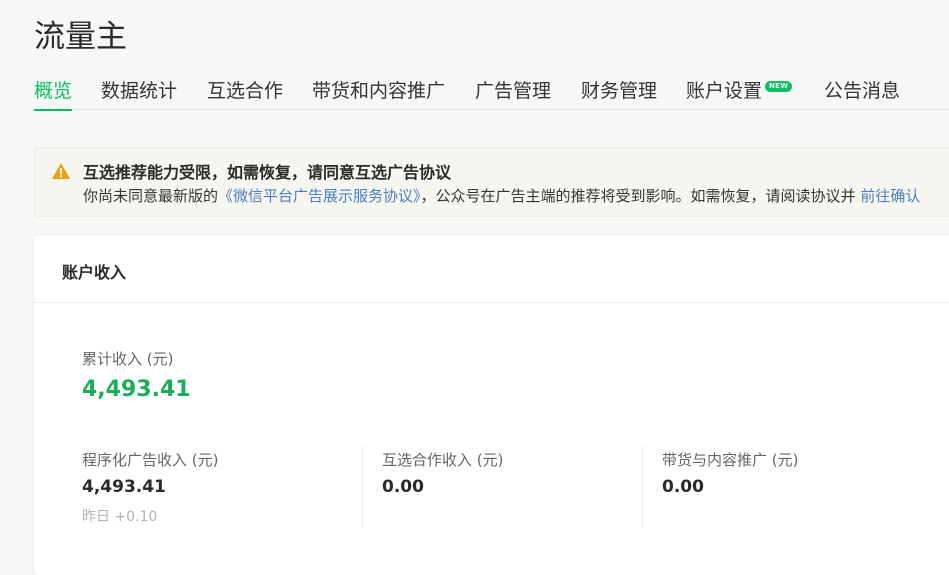 The height and width of the screenshot is (575, 949). Describe the element at coordinates (267, 172) in the screenshot. I see `notice-title: 互选推荐能力受限，如需恢复，请同意互选广告协议` at that location.